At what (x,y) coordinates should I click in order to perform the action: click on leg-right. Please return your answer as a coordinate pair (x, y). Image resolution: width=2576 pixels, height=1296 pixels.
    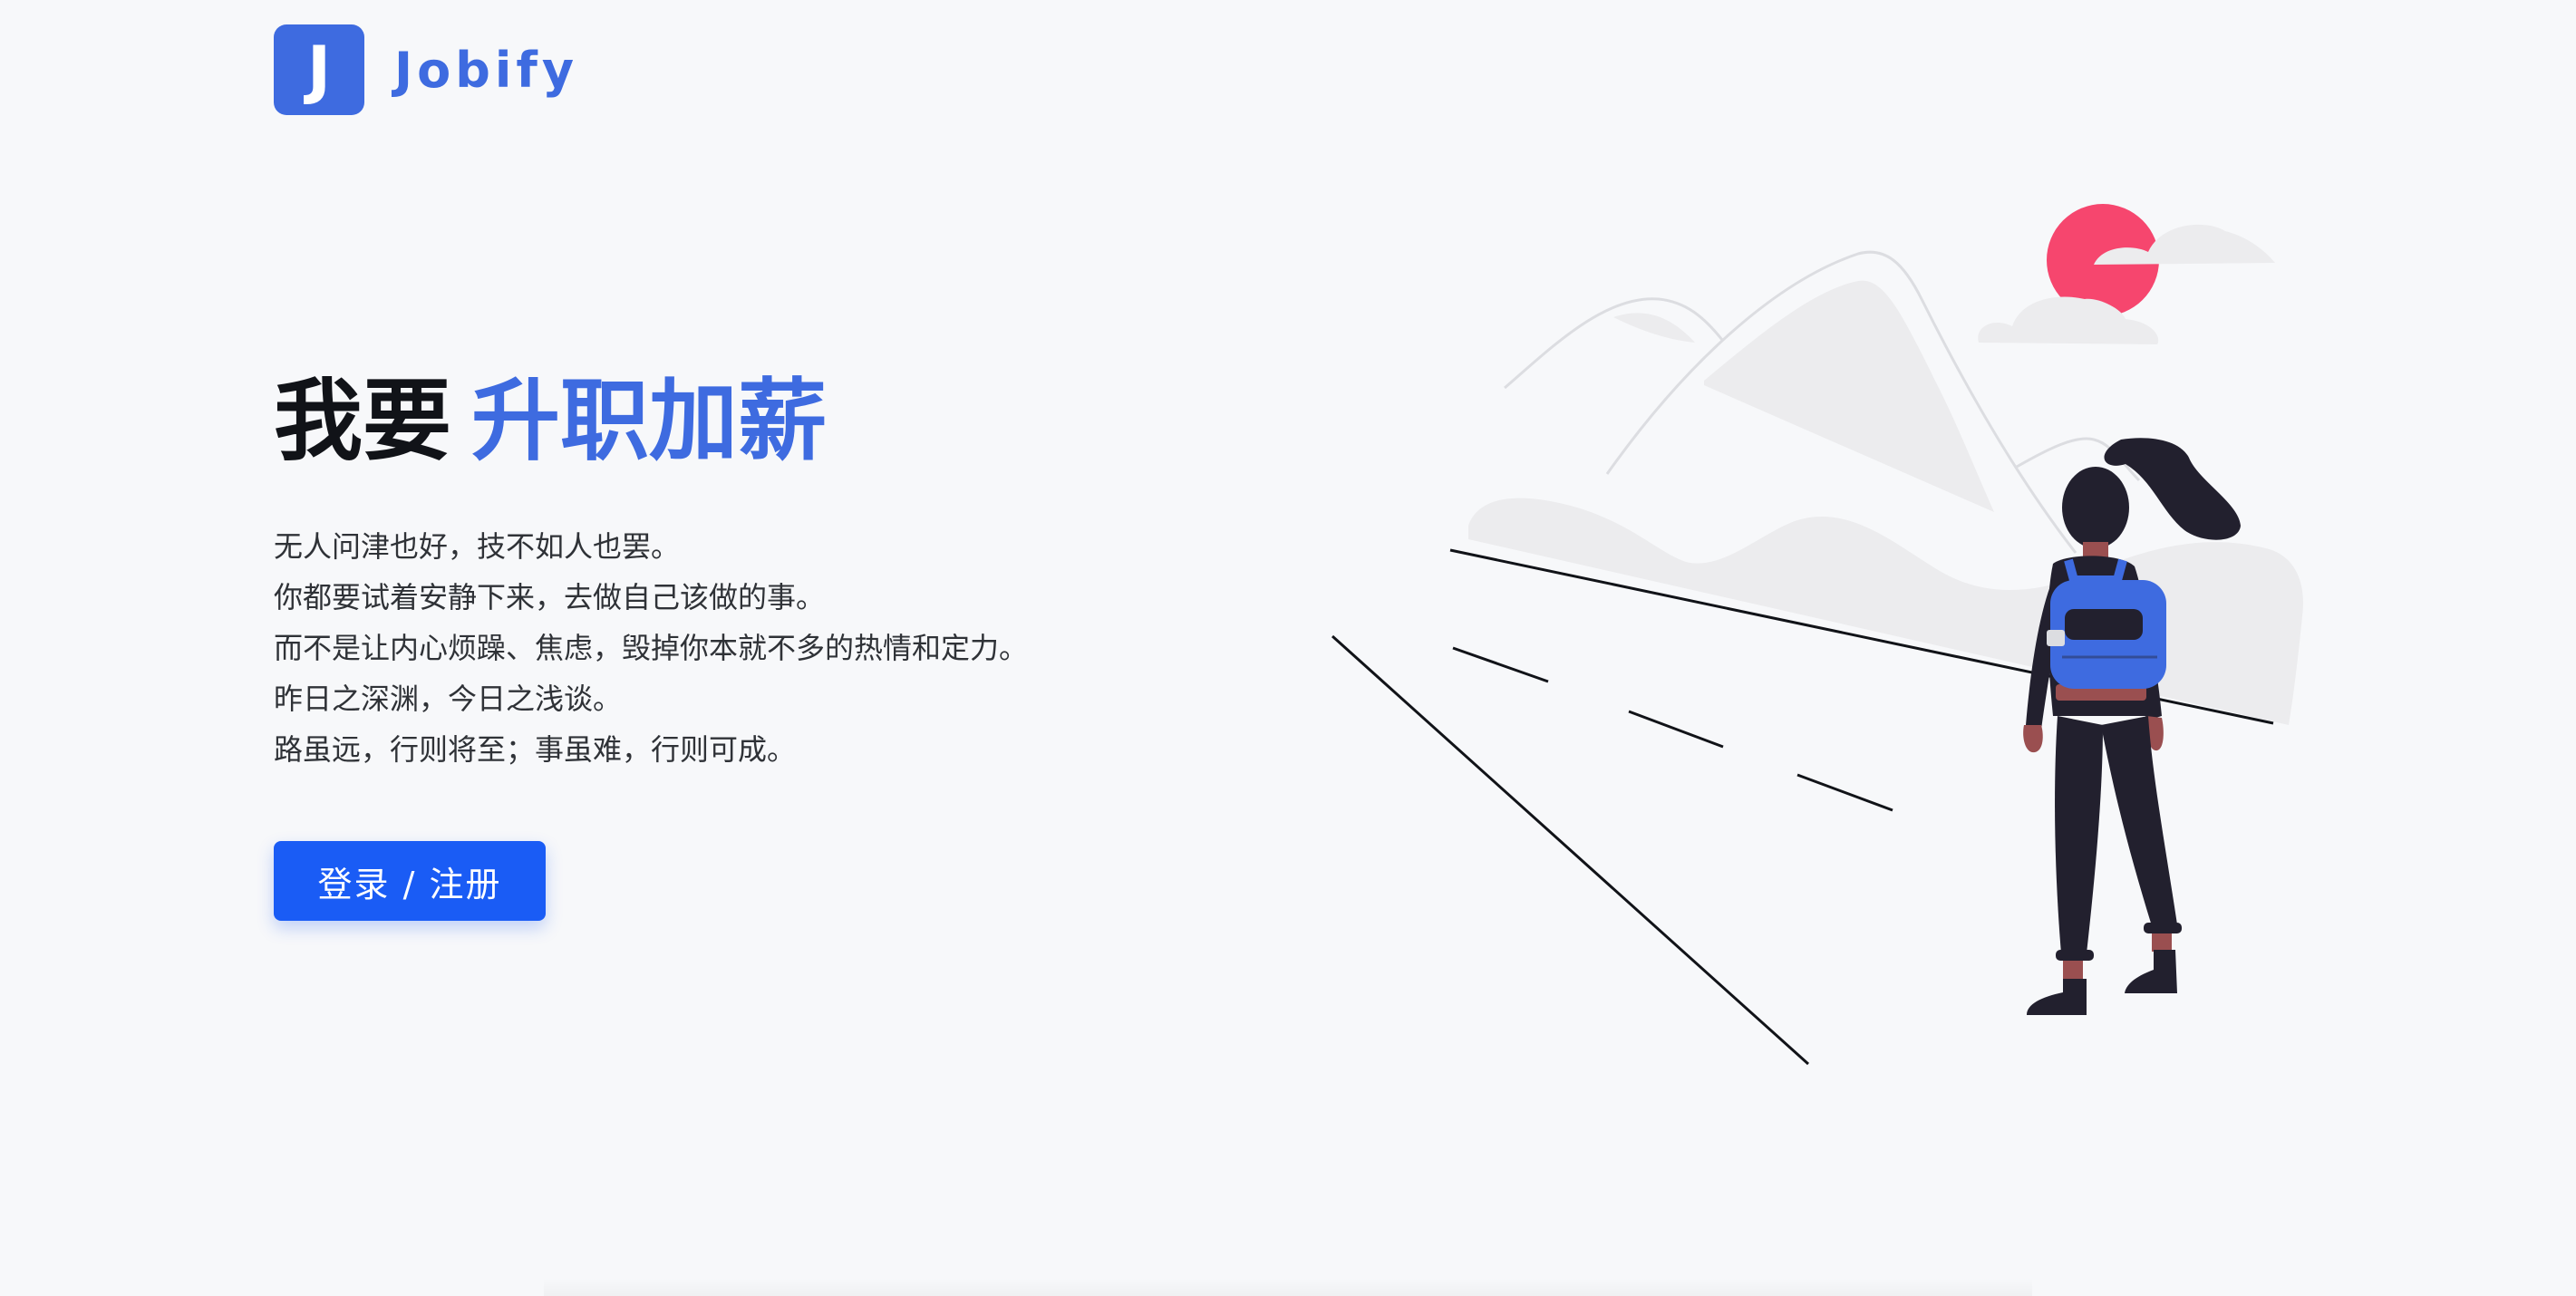
    Looking at the image, I should click on (2139, 822).